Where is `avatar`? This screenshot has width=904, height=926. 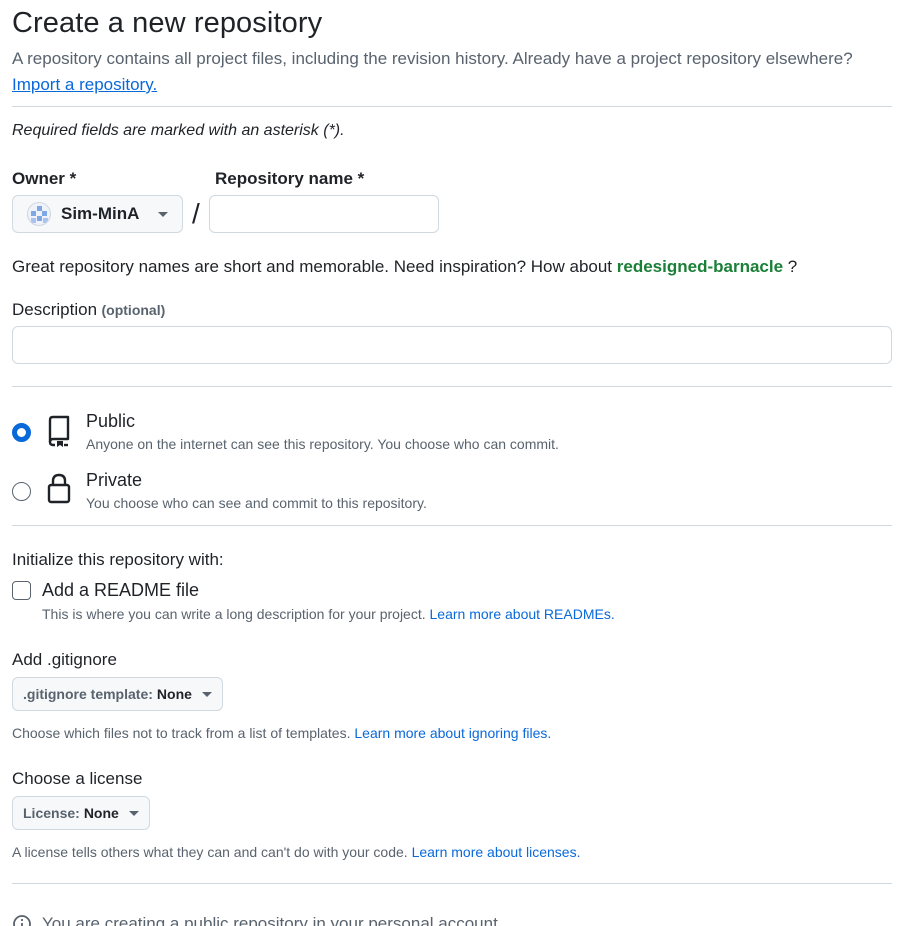
avatar is located at coordinates (39, 214).